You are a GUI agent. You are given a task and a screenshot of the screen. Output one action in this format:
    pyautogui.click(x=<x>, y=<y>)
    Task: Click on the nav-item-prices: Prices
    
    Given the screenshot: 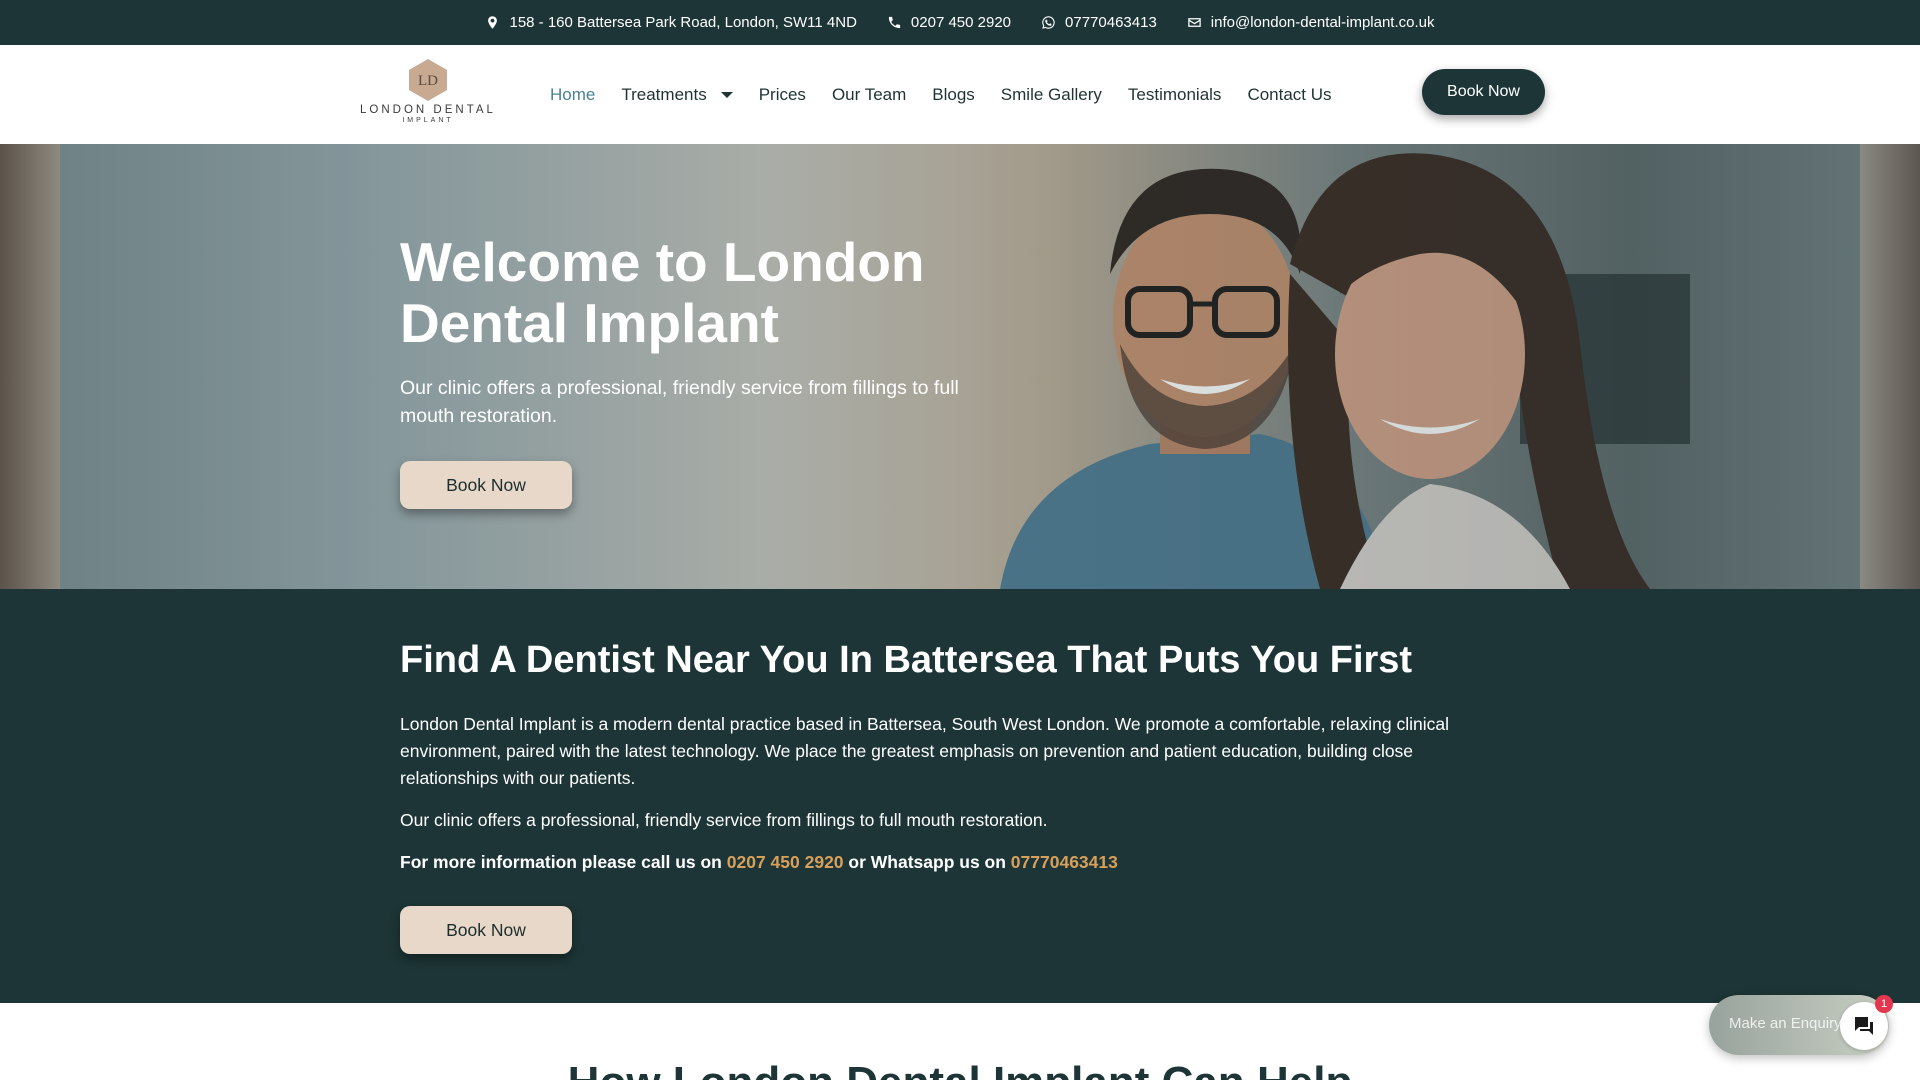 What is the action you would take?
    pyautogui.click(x=782, y=95)
    